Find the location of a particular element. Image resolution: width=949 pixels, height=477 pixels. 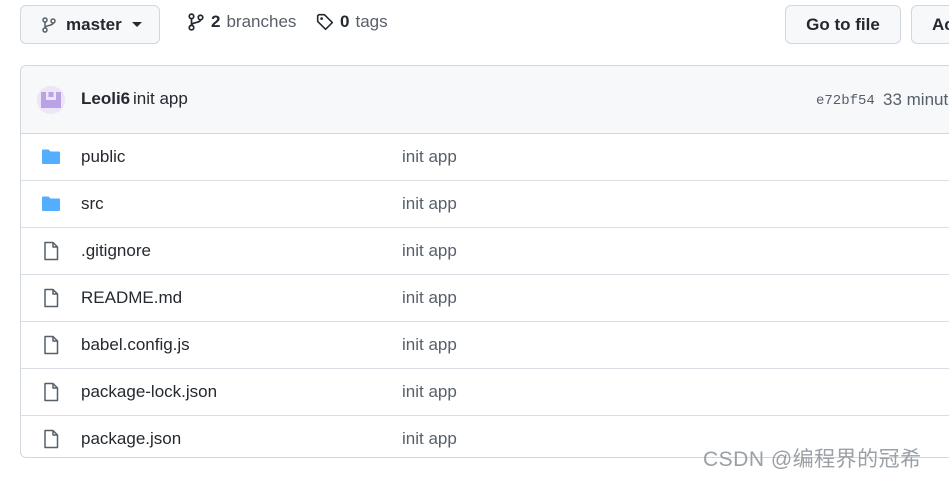

file-name-link: README.md is located at coordinates (131, 298).